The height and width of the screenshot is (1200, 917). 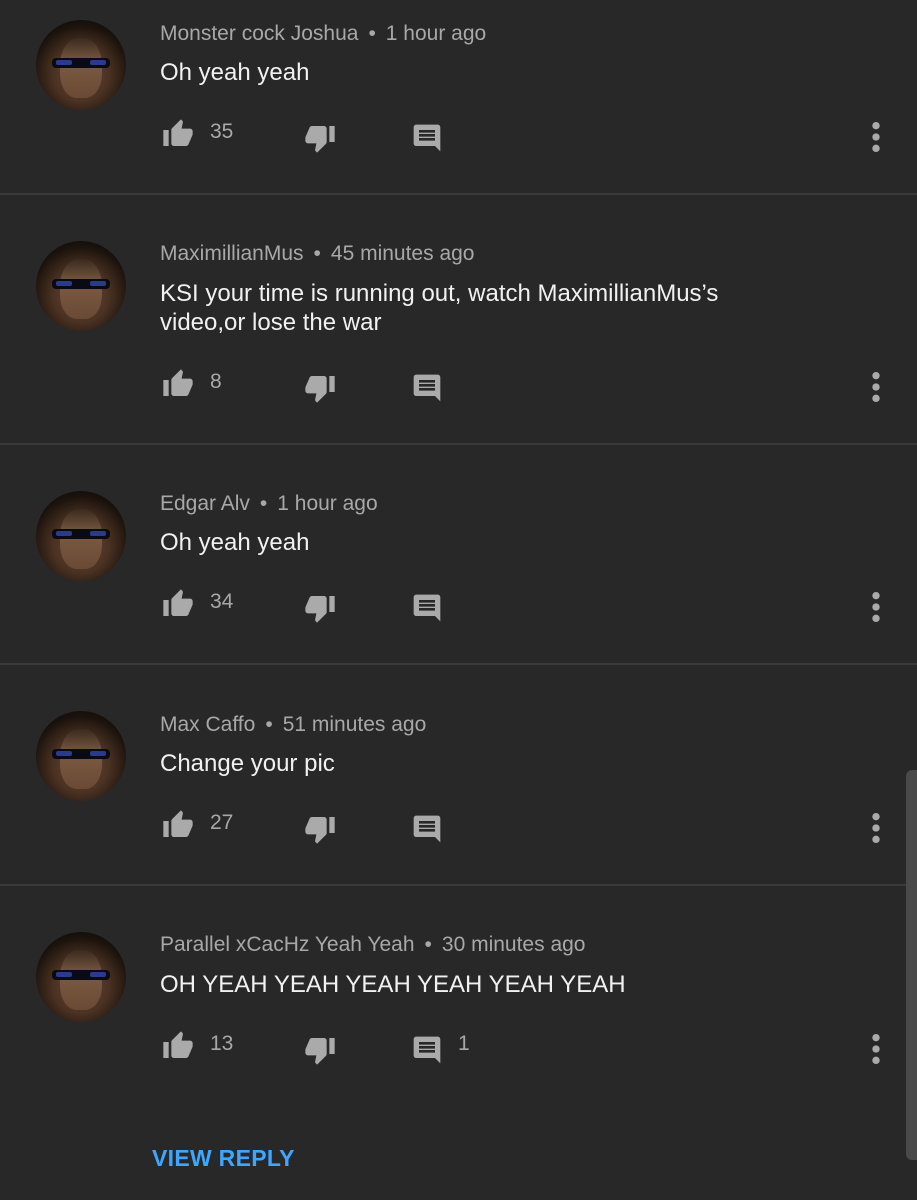 What do you see at coordinates (458, 829) in the screenshot?
I see `comment-actions: 27` at bounding box center [458, 829].